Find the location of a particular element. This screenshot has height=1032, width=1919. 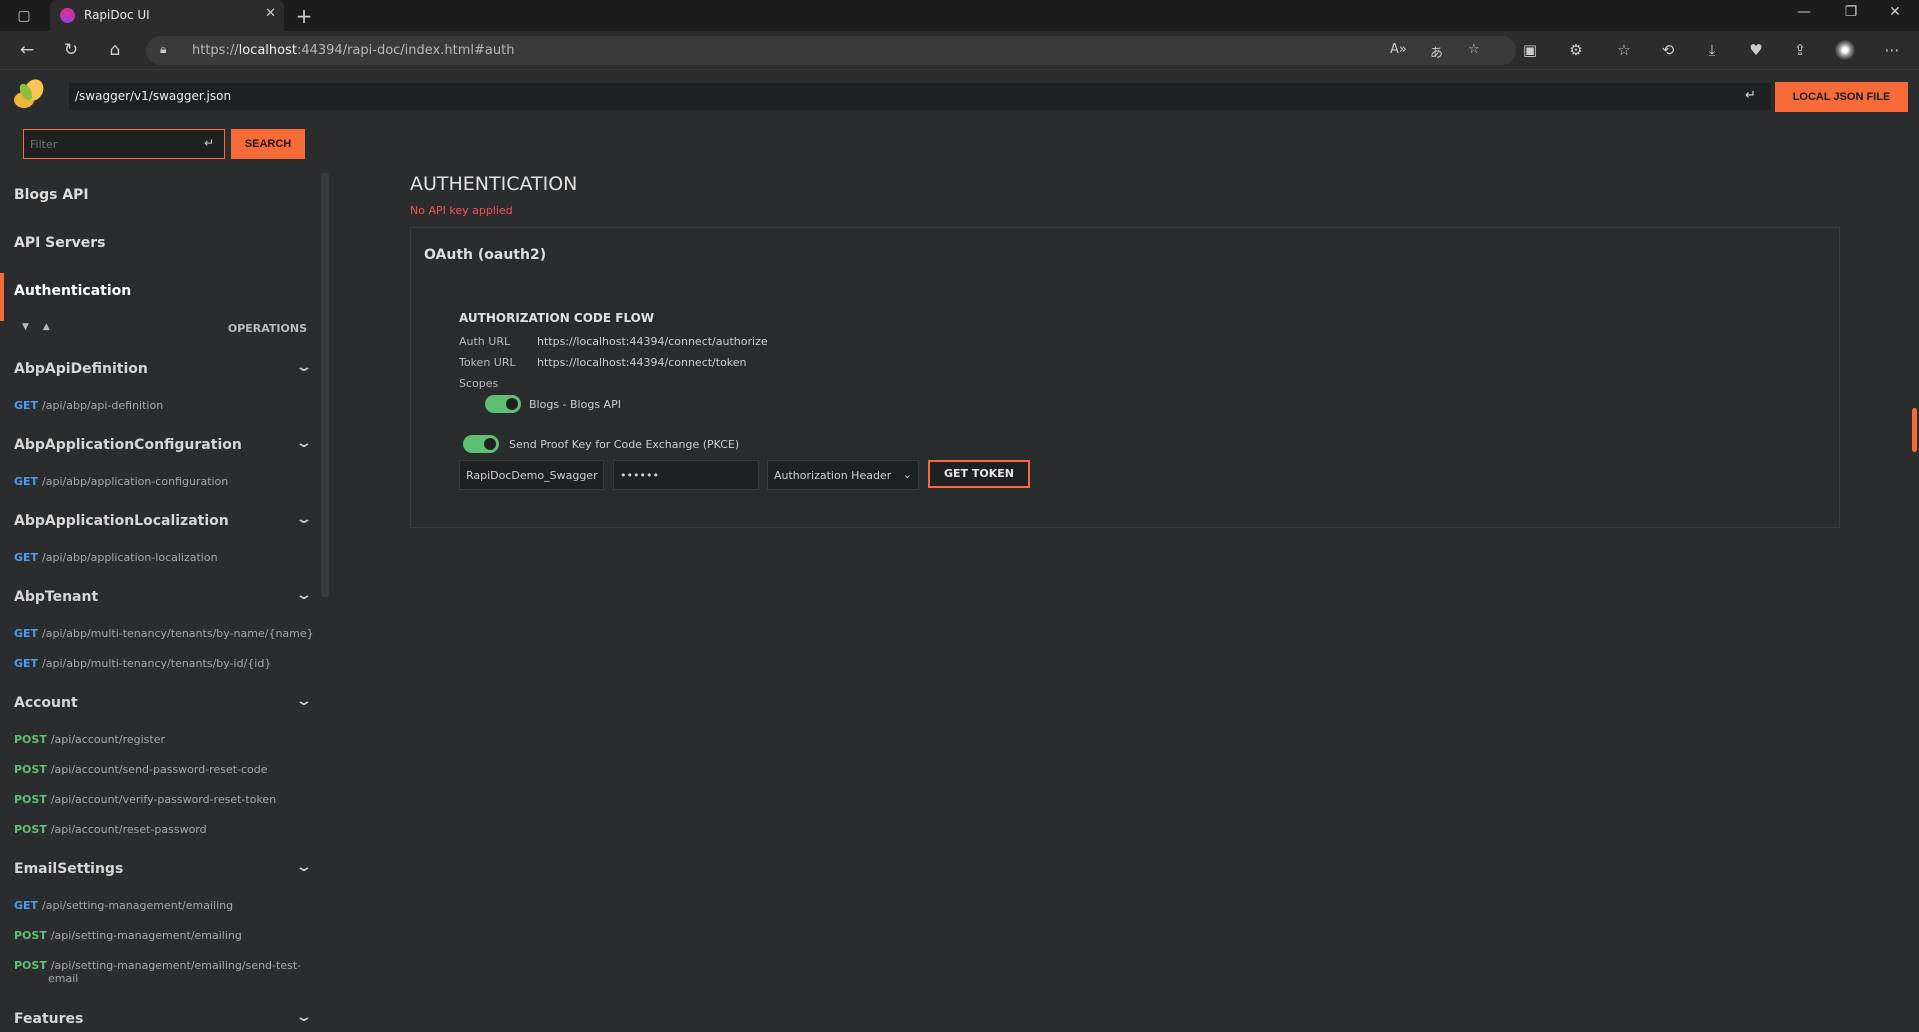

filter-field: ↵ is located at coordinates (124, 144).